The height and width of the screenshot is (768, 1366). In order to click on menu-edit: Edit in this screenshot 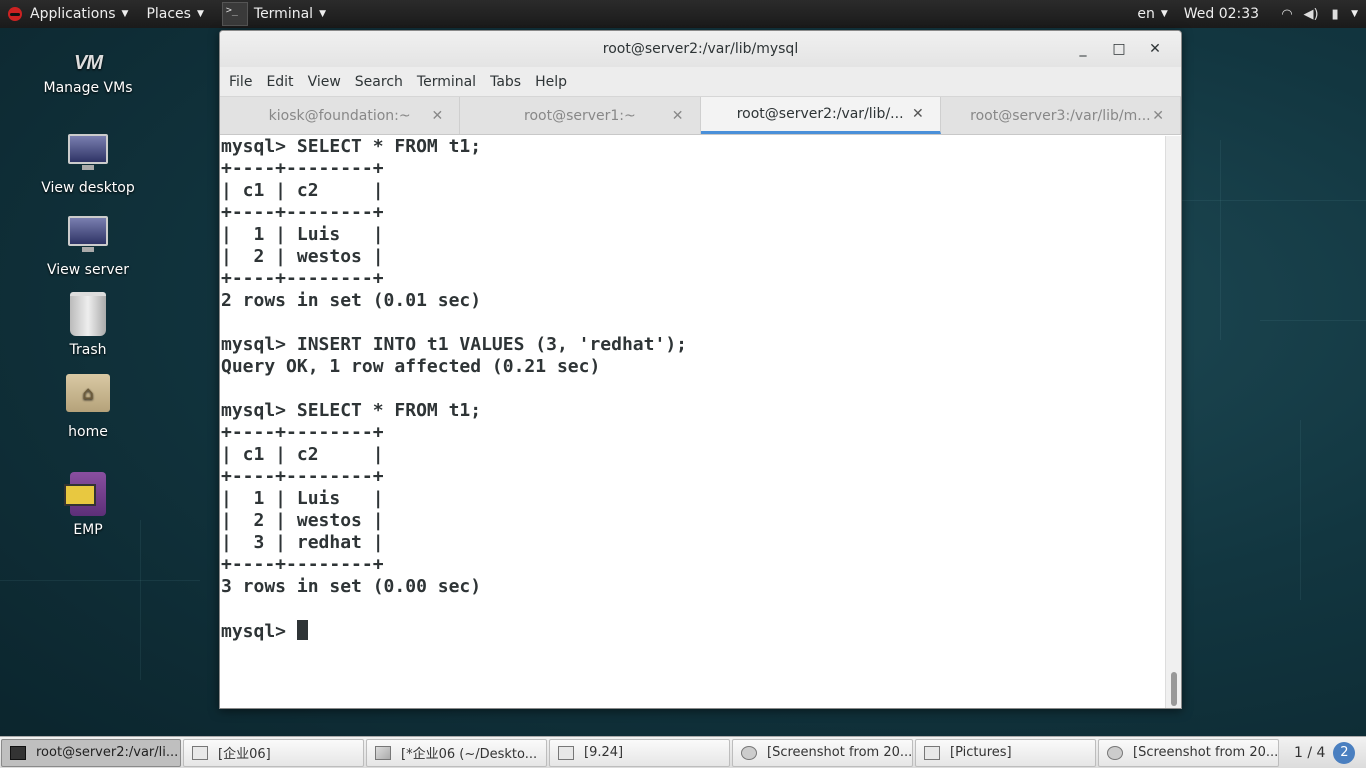, I will do `click(279, 82)`.